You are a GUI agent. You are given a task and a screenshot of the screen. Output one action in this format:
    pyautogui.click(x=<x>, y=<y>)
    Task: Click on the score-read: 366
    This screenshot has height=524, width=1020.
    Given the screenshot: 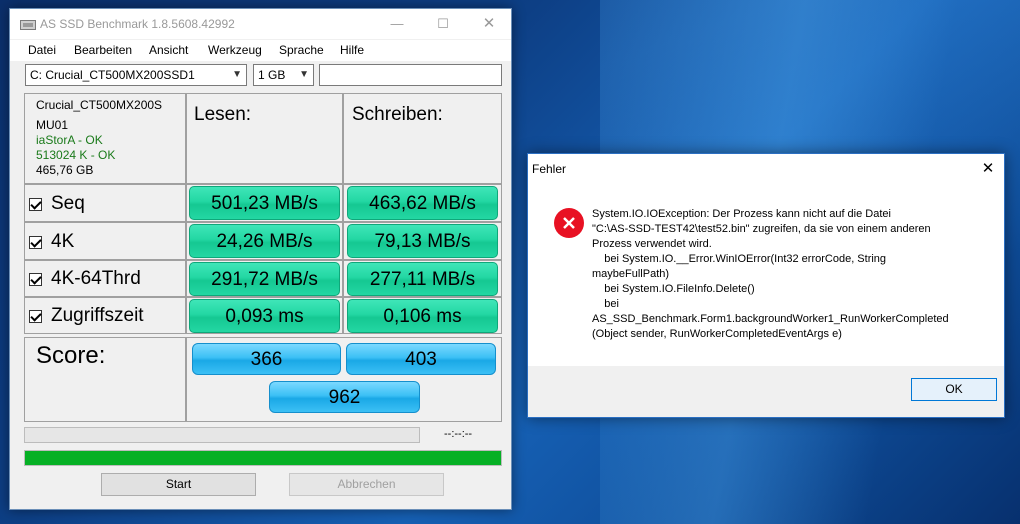 What is the action you would take?
    pyautogui.click(x=266, y=359)
    